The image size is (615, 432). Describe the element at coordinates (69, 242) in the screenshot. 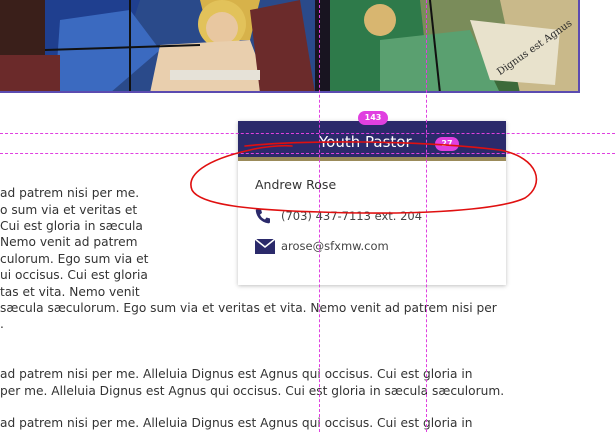

I see `text-line: Nemo venit ad patrem` at that location.